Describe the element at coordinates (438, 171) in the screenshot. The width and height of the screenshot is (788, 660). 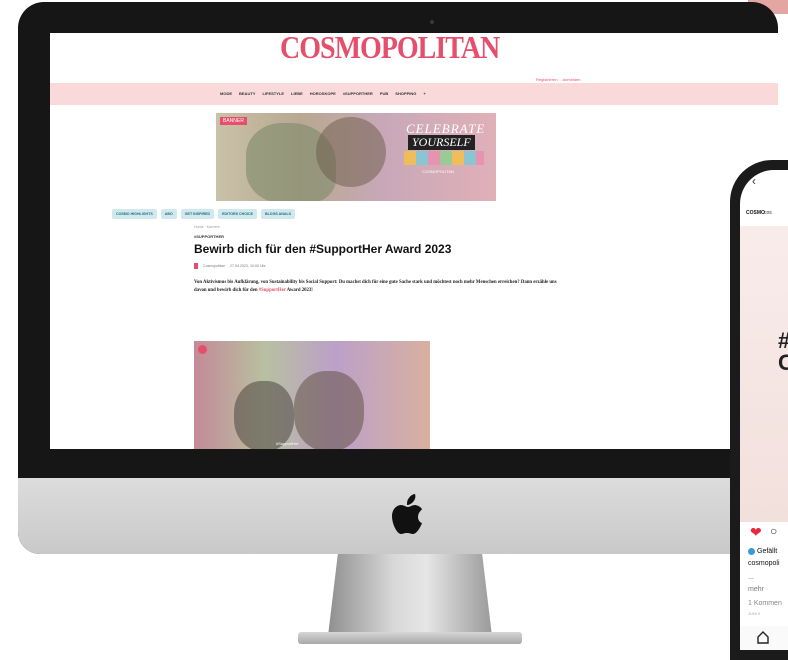
I see `banner-footer: COSMOPOLITAN` at that location.